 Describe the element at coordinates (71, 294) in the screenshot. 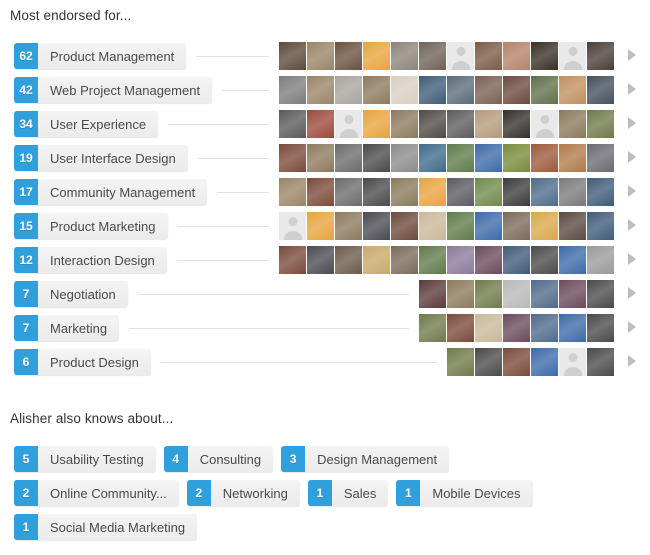

I see `skill-pill: 7 Negotiation` at that location.